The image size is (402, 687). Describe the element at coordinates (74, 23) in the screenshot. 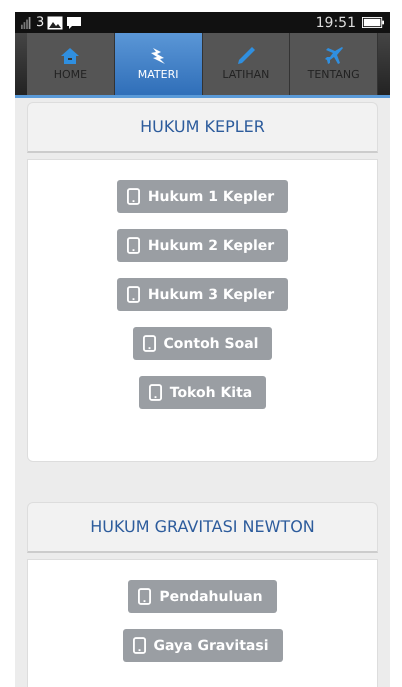

I see `chat-icon` at that location.